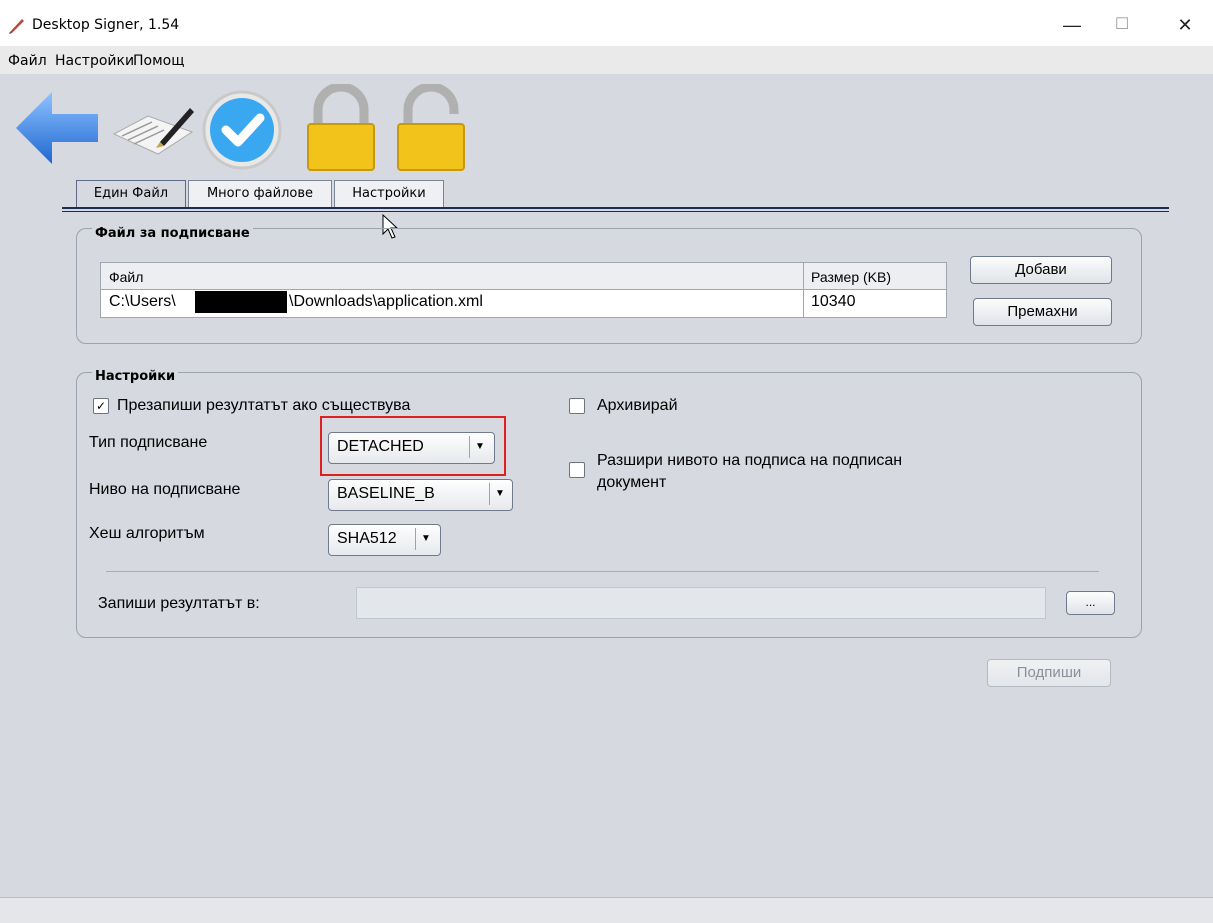  Describe the element at coordinates (367, 538) in the screenshot. I see `hash-value: SHA512` at that location.